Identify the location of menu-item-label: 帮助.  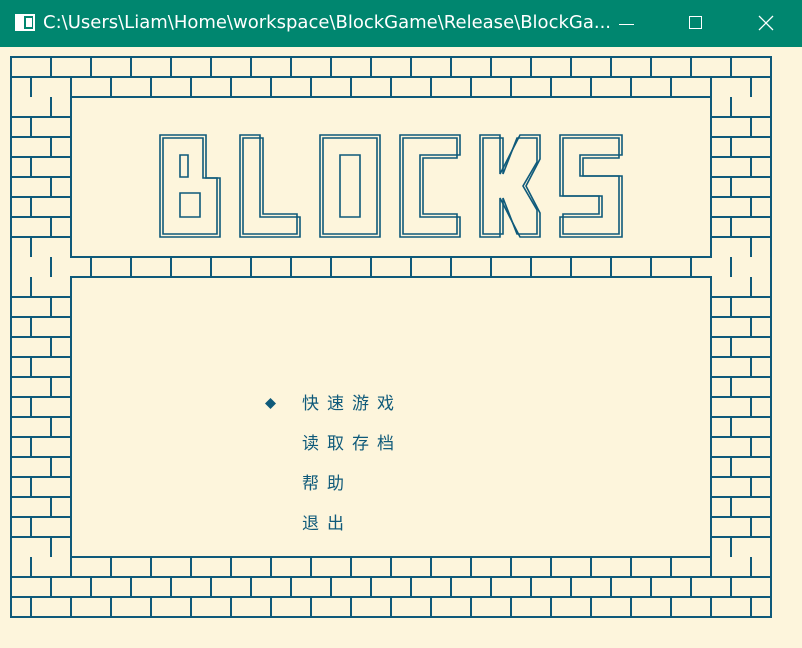
(327, 484).